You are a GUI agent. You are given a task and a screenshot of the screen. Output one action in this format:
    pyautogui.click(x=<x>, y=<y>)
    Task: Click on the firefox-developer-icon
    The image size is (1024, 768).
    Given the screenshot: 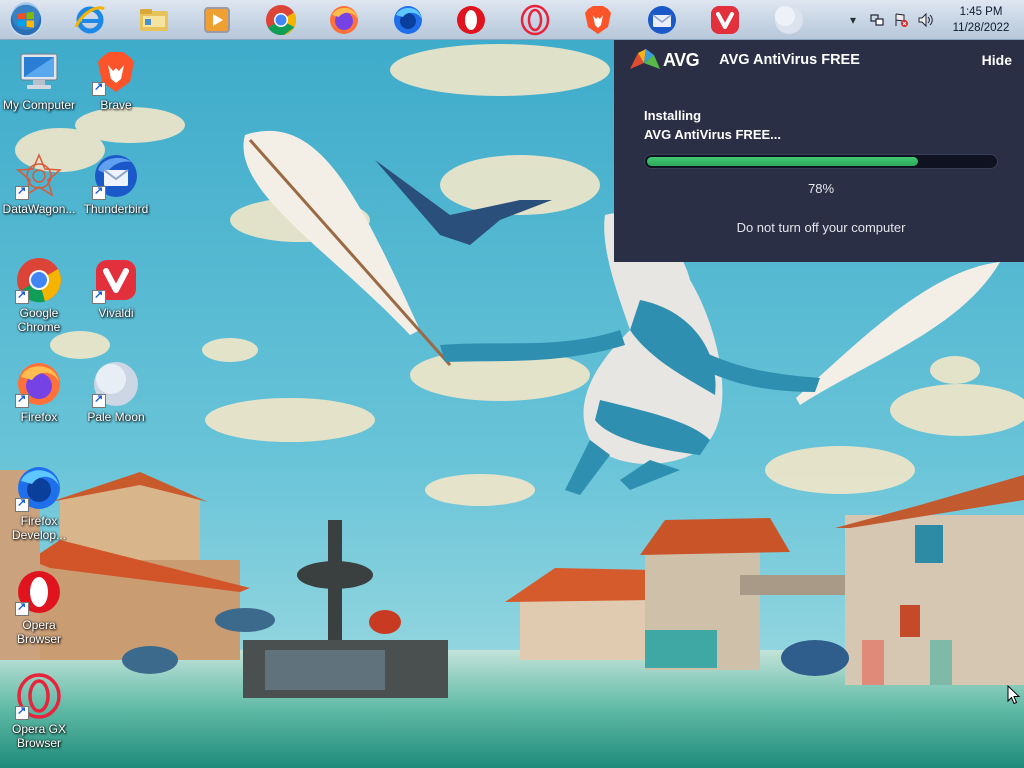 What is the action you would take?
    pyautogui.click(x=407, y=19)
    